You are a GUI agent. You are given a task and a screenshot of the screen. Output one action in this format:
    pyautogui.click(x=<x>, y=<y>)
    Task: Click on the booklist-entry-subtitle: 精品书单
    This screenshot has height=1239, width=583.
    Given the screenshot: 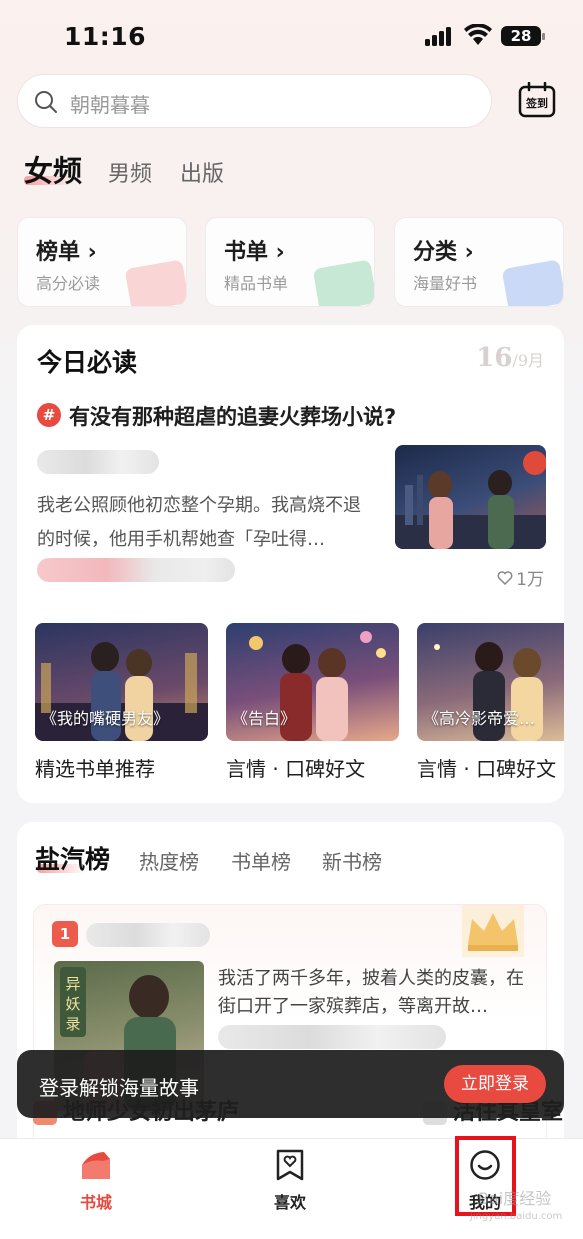 What is the action you would take?
    pyautogui.click(x=256, y=283)
    